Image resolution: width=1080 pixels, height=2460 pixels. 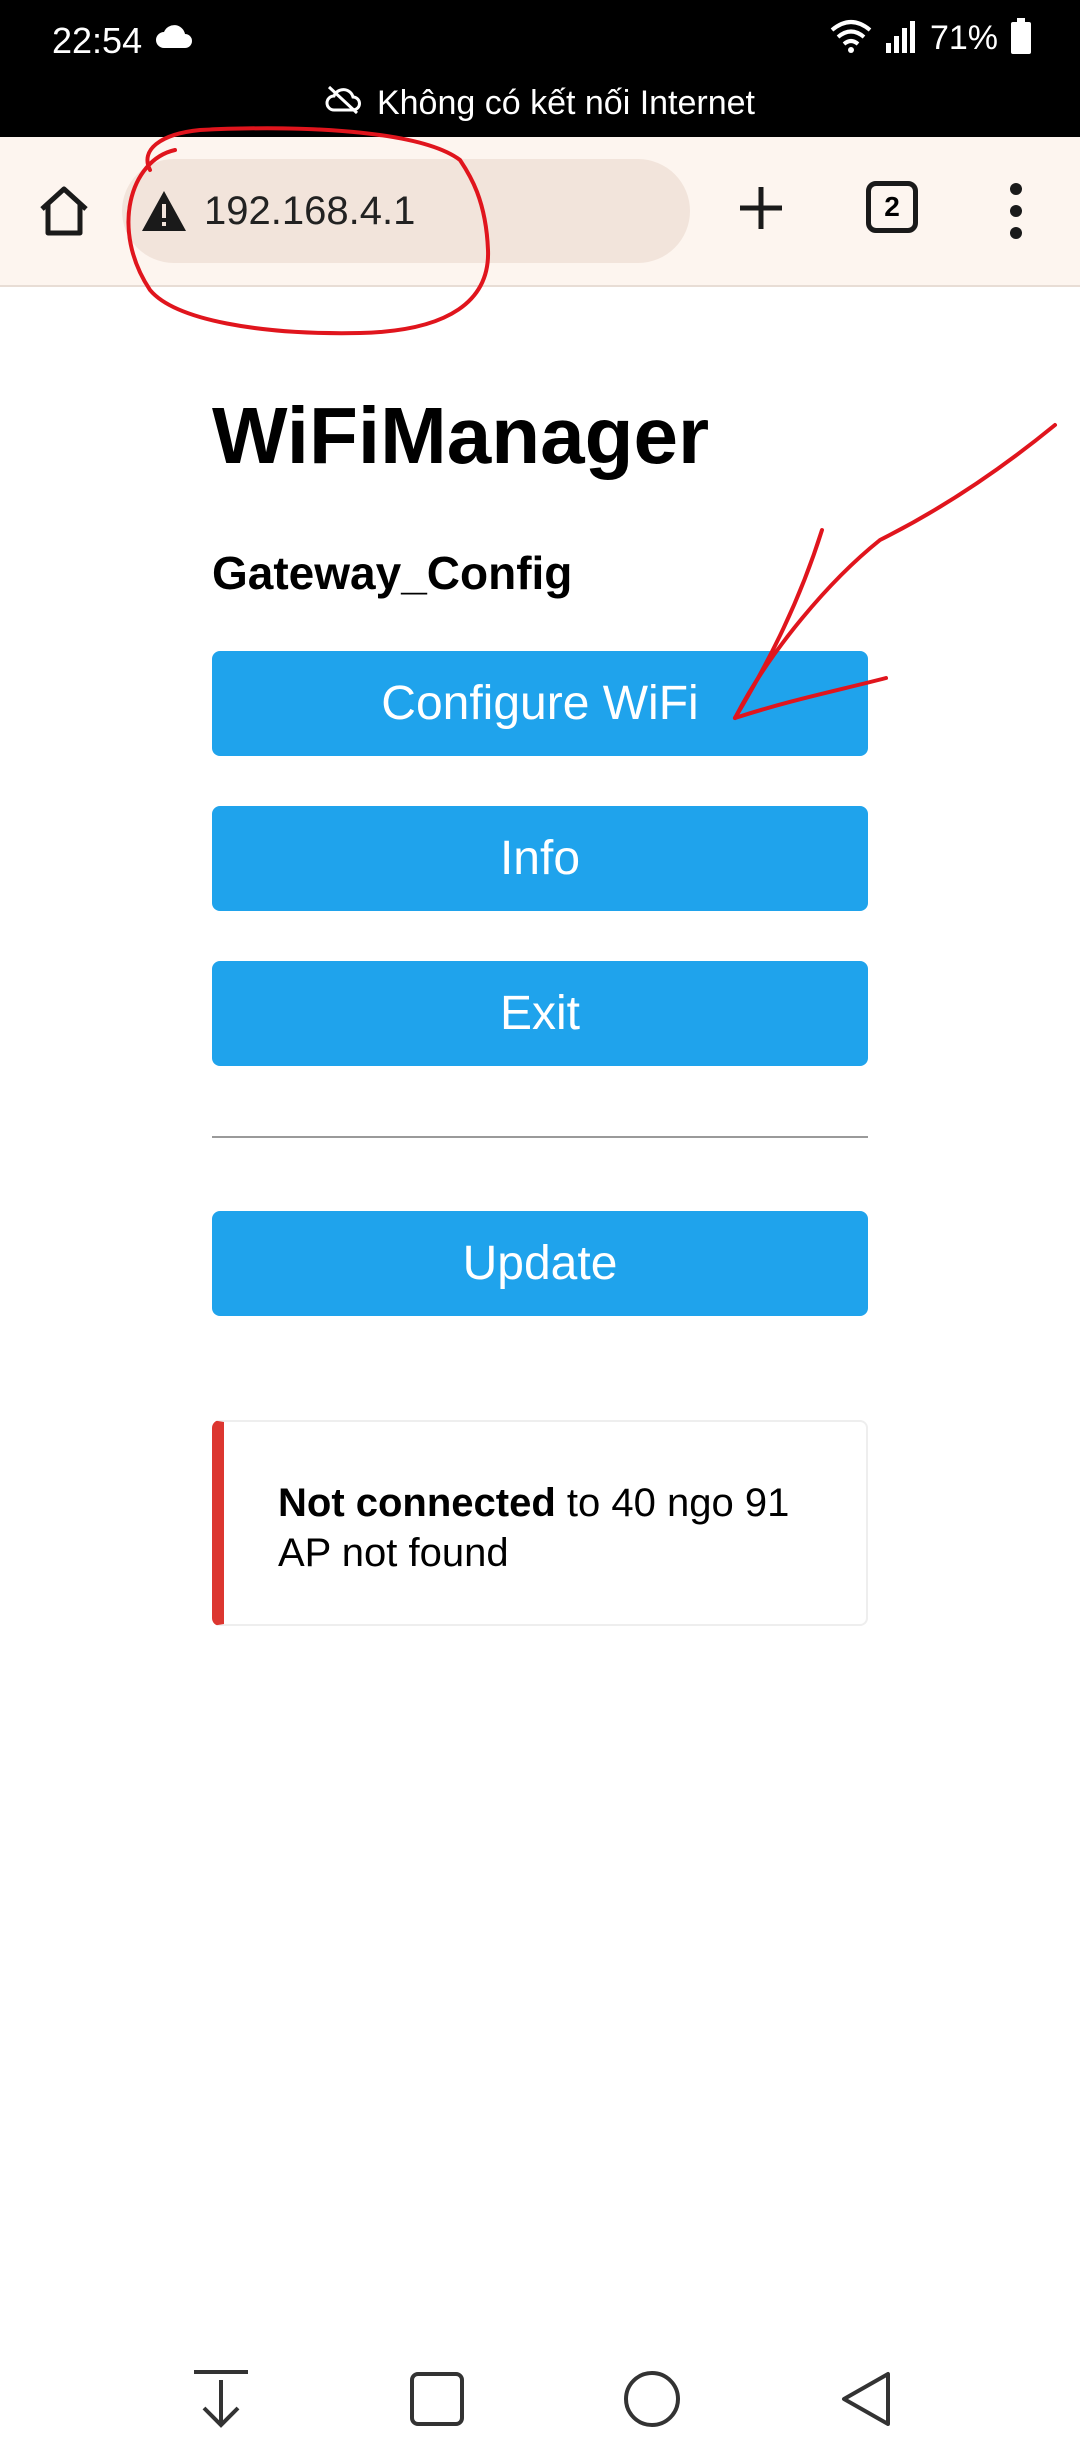 I want to click on device-name: Gateway_Config, so click(x=392, y=573).